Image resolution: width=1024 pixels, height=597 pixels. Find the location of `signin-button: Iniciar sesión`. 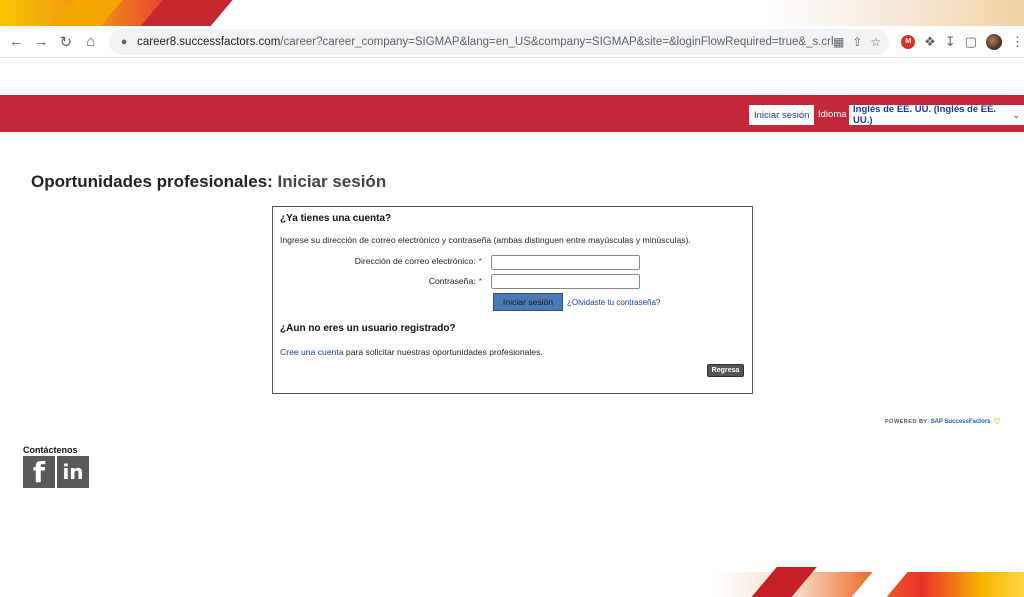

signin-button: Iniciar sesión is located at coordinates (528, 302).